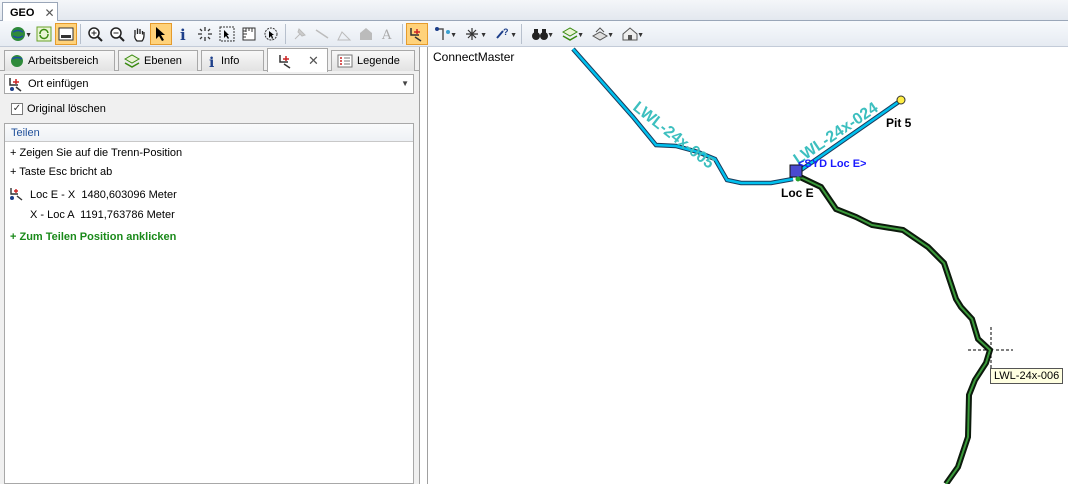 The height and width of the screenshot is (484, 1068). I want to click on sparkle-icon, so click(205, 33).